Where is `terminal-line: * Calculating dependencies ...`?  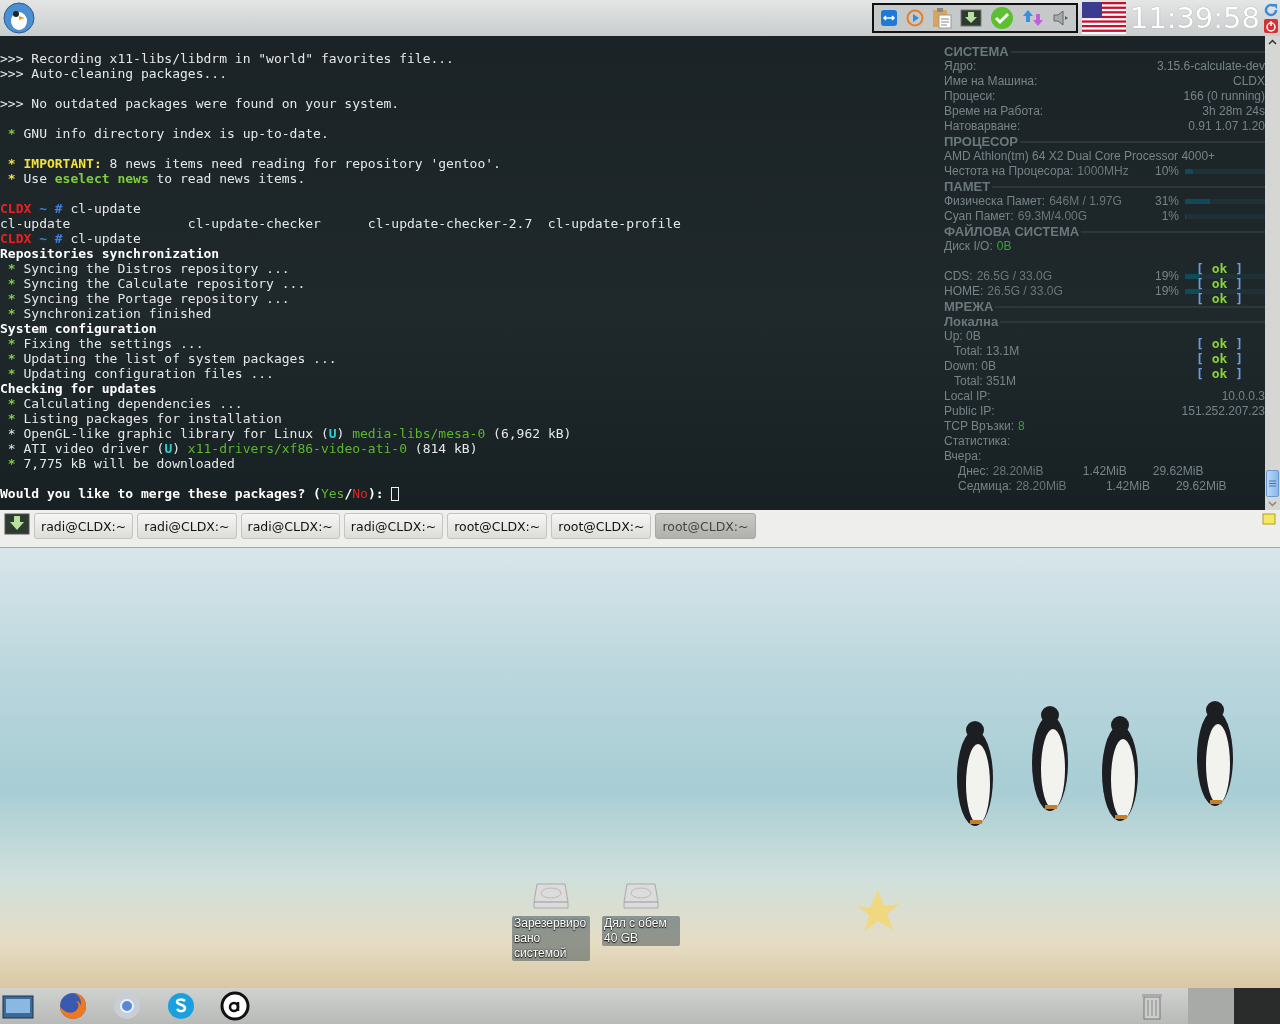
terminal-line: * Calculating dependencies ... is located at coordinates (124, 403).